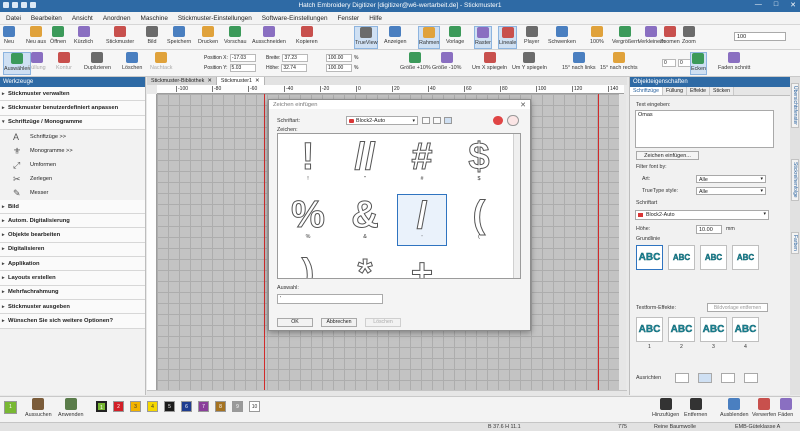 The height and width of the screenshot is (431, 800). I want to click on ribbon-button-new-file: Neu, so click(9, 37).